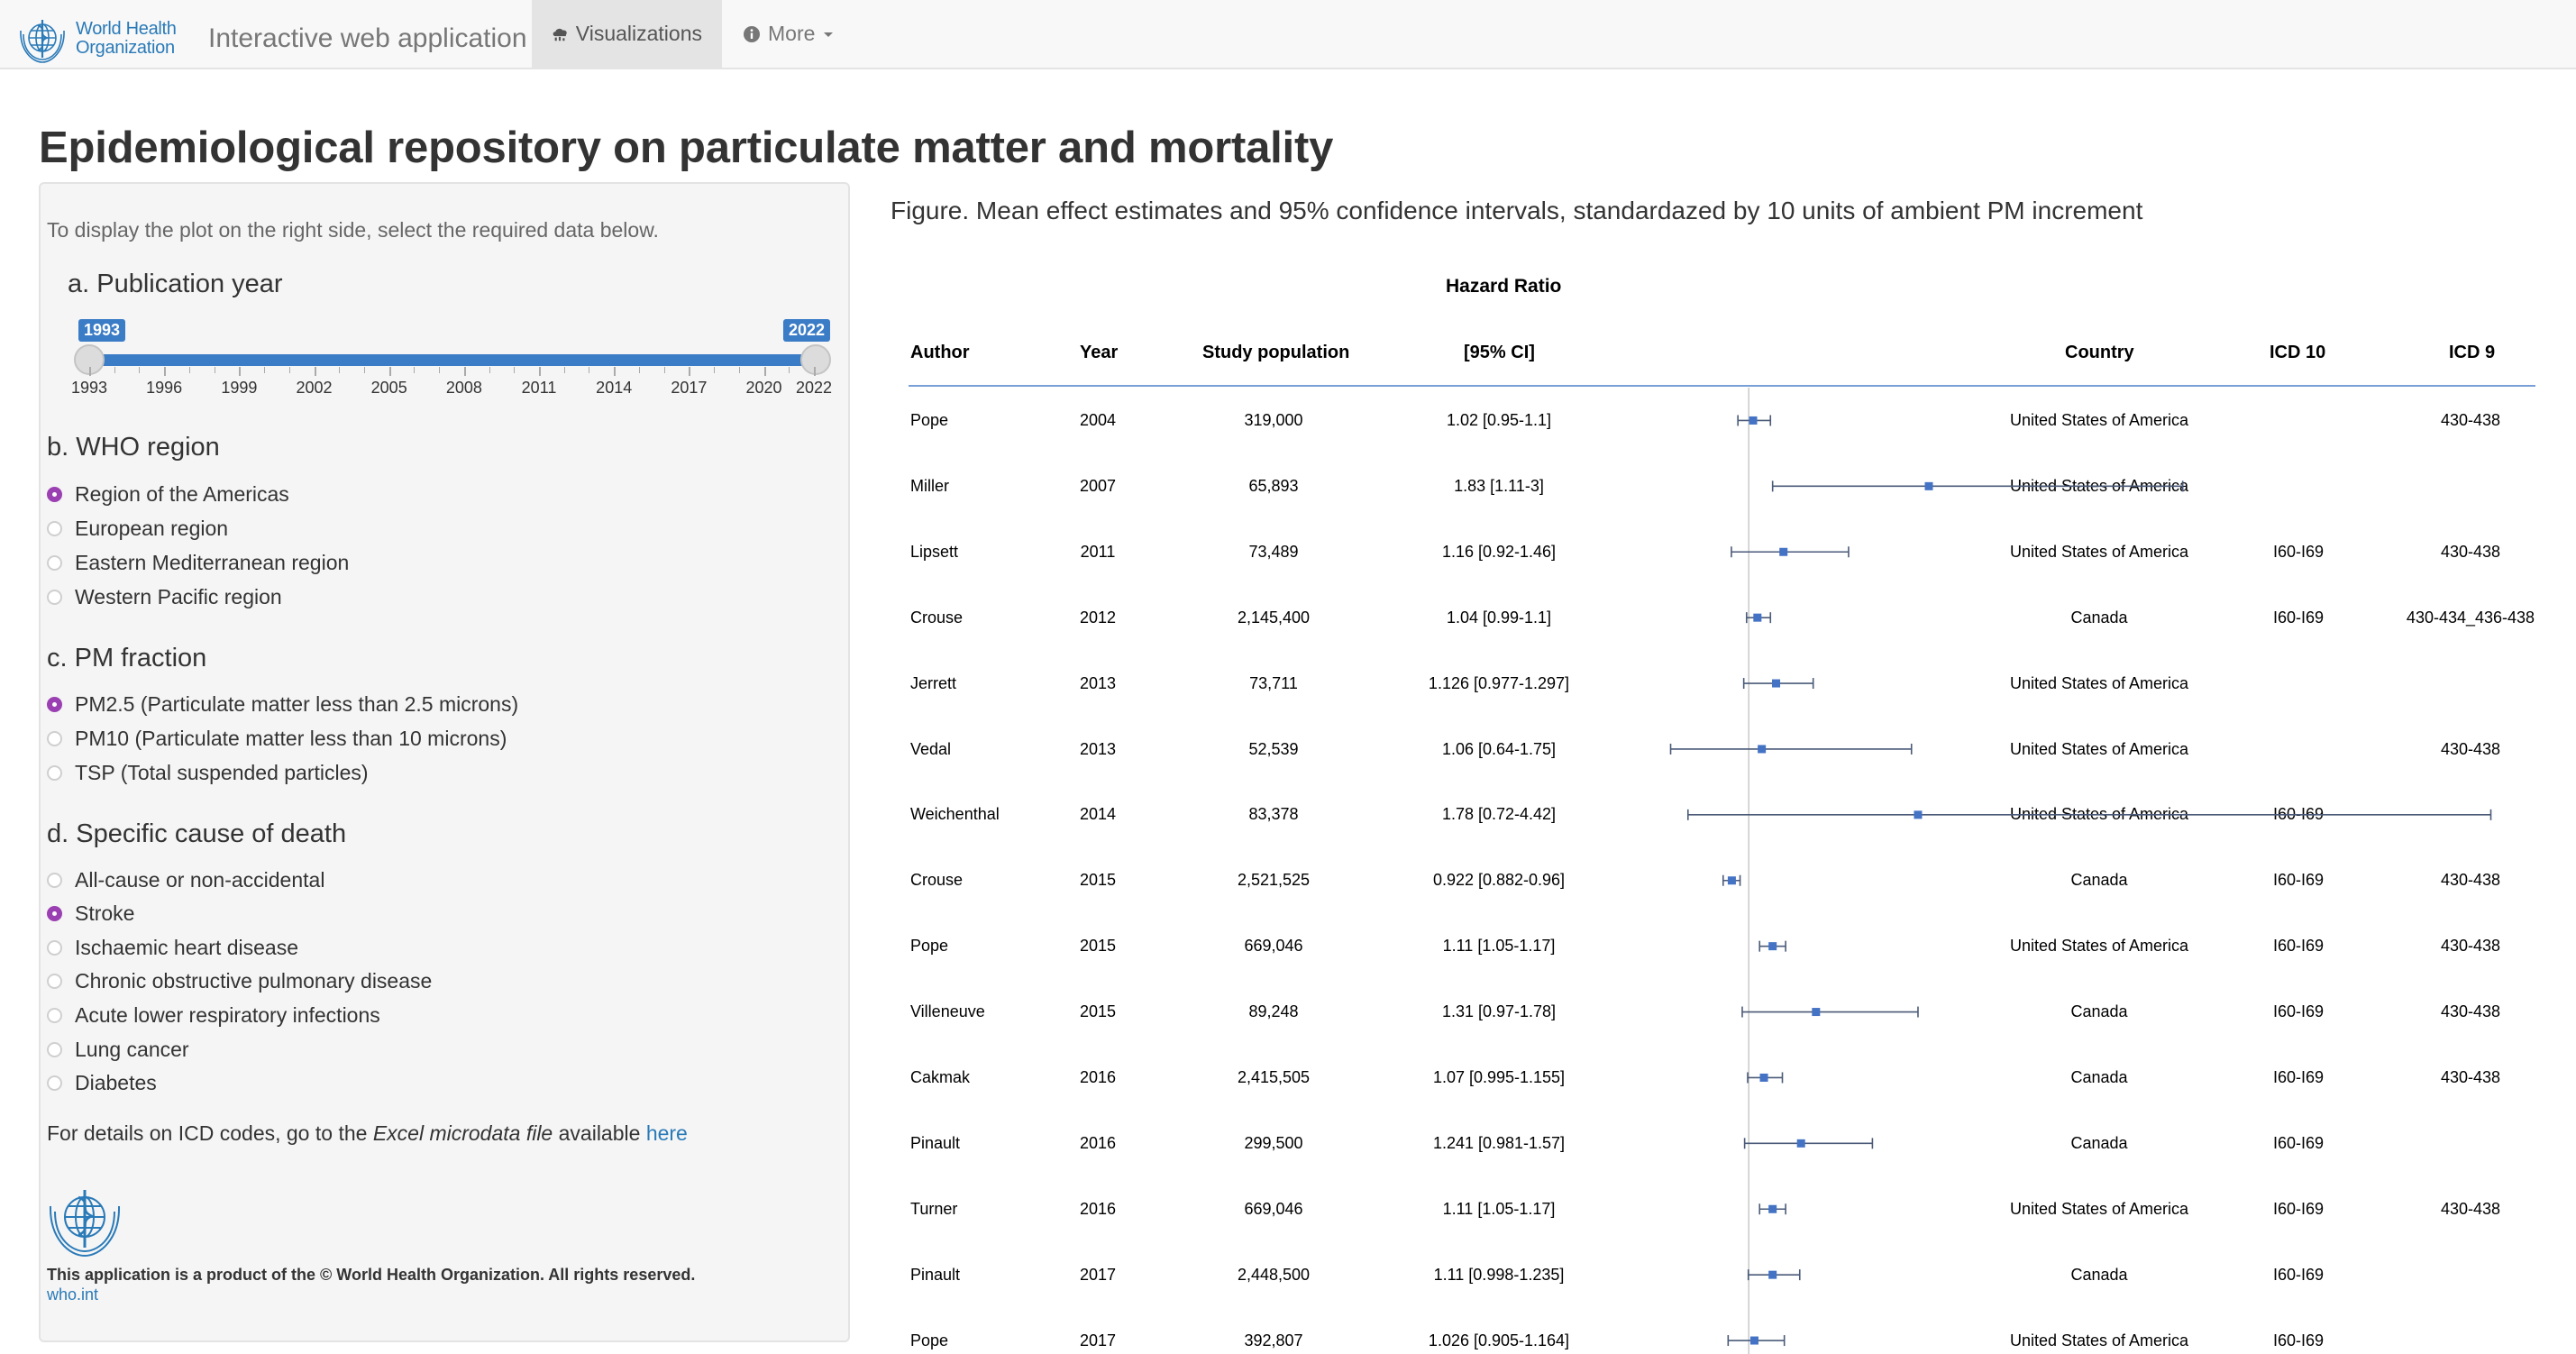  I want to click on nav-visualizations: Visualizations, so click(627, 34).